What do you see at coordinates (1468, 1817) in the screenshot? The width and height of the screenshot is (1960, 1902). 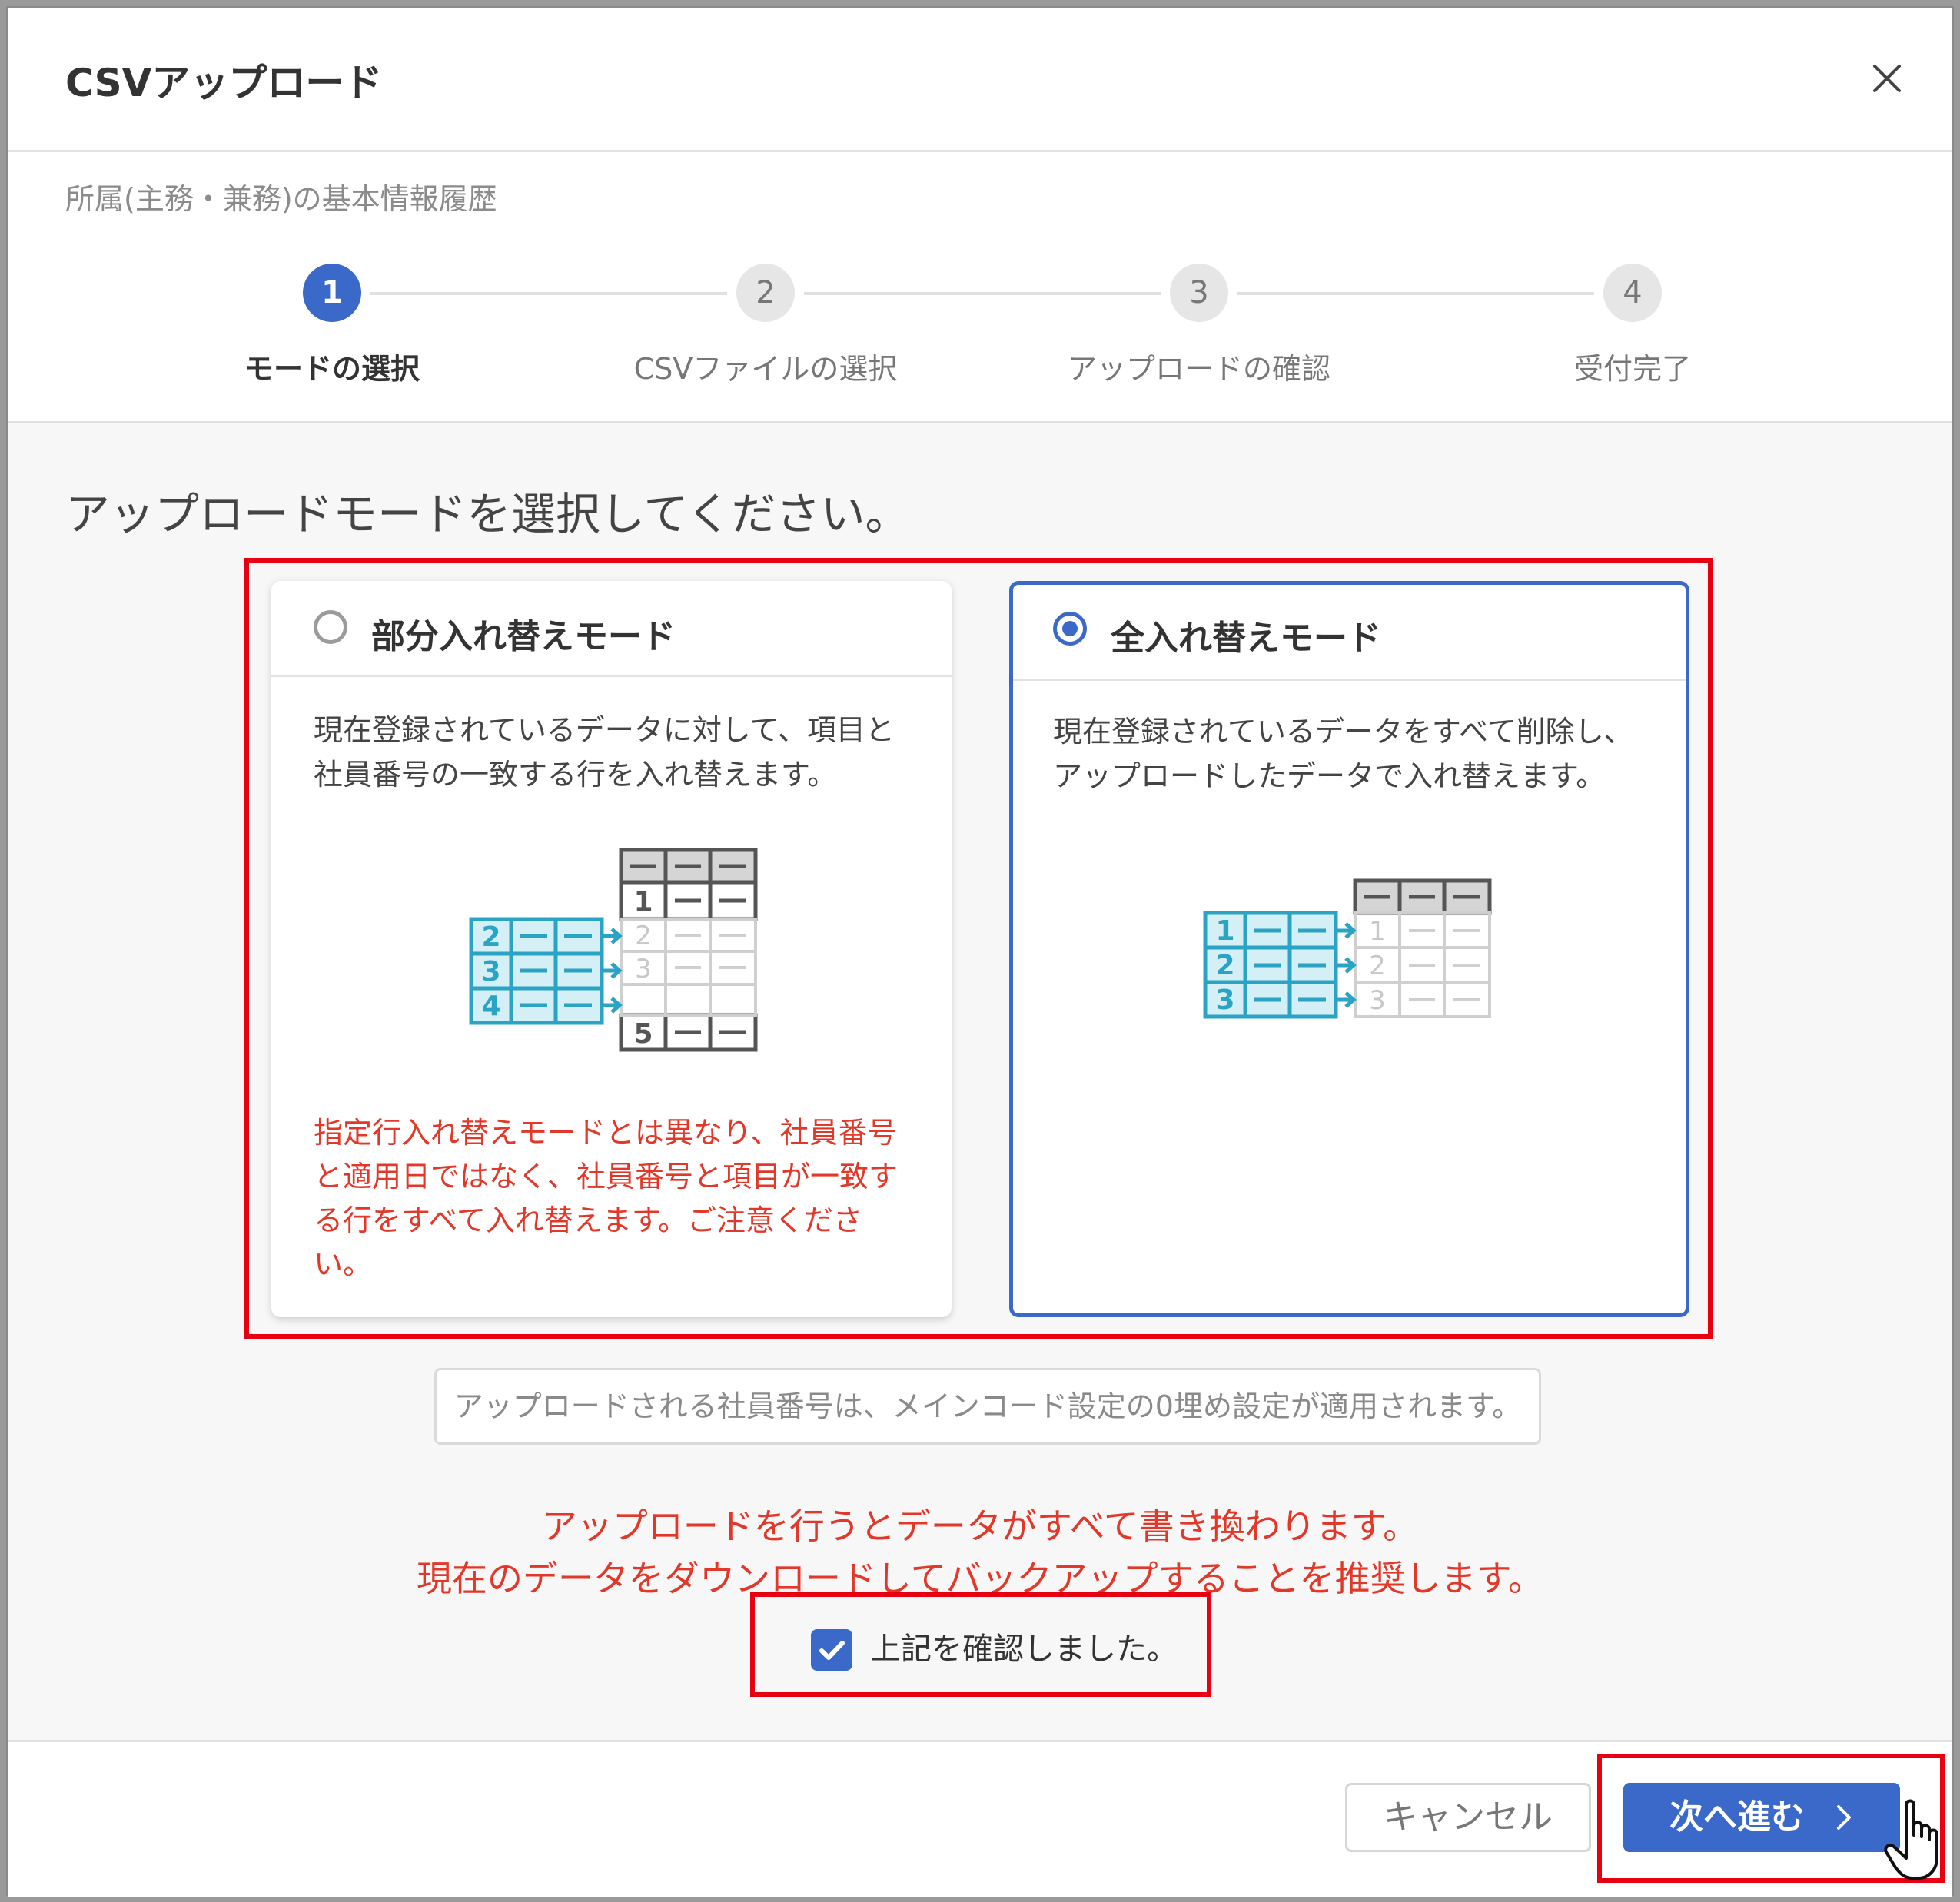 I see `cancel-button: キャンセル` at bounding box center [1468, 1817].